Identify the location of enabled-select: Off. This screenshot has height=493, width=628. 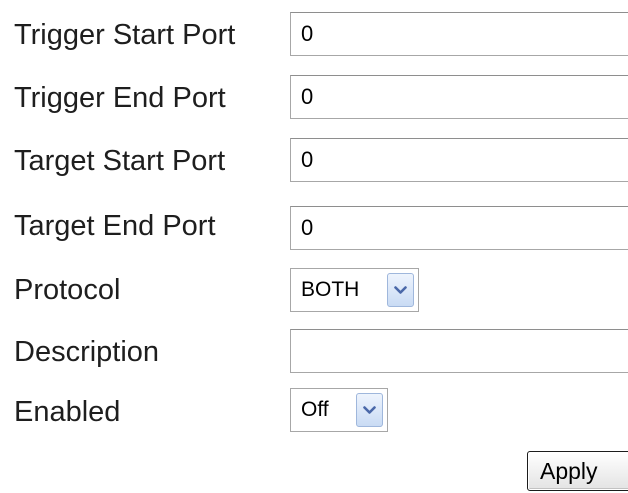
(339, 410).